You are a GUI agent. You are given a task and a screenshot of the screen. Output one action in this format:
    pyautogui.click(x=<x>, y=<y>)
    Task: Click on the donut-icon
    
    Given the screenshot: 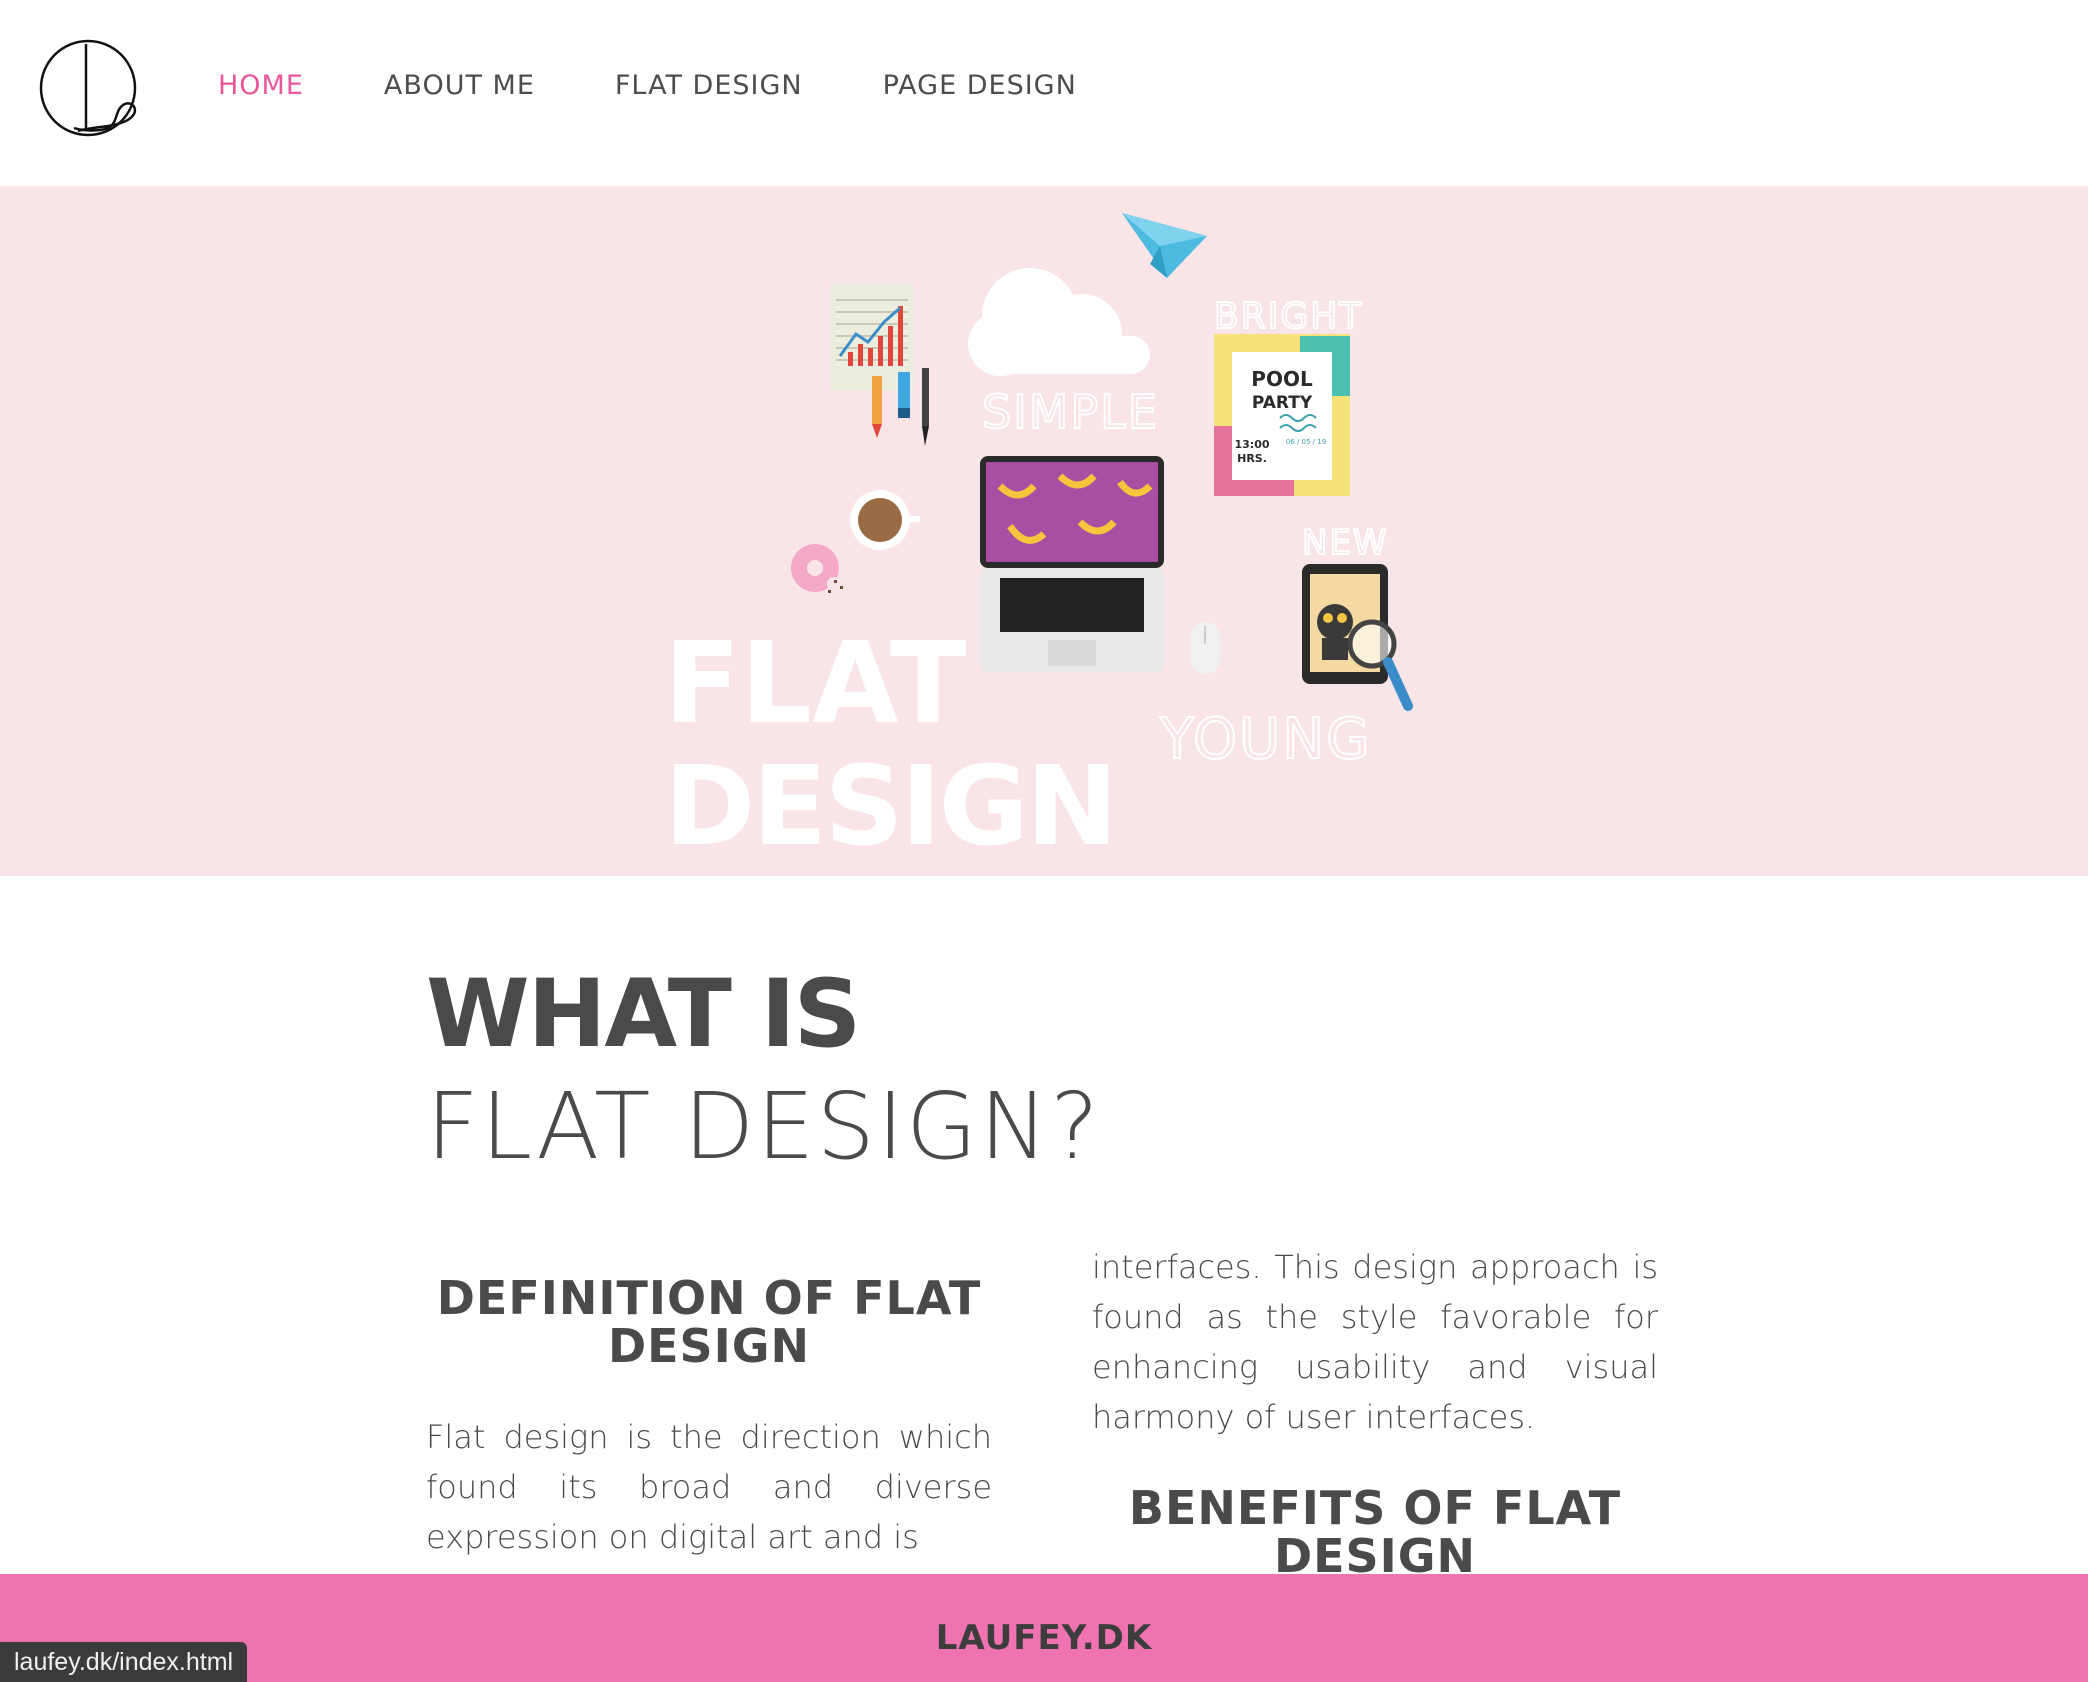 What is the action you would take?
    pyautogui.click(x=817, y=568)
    